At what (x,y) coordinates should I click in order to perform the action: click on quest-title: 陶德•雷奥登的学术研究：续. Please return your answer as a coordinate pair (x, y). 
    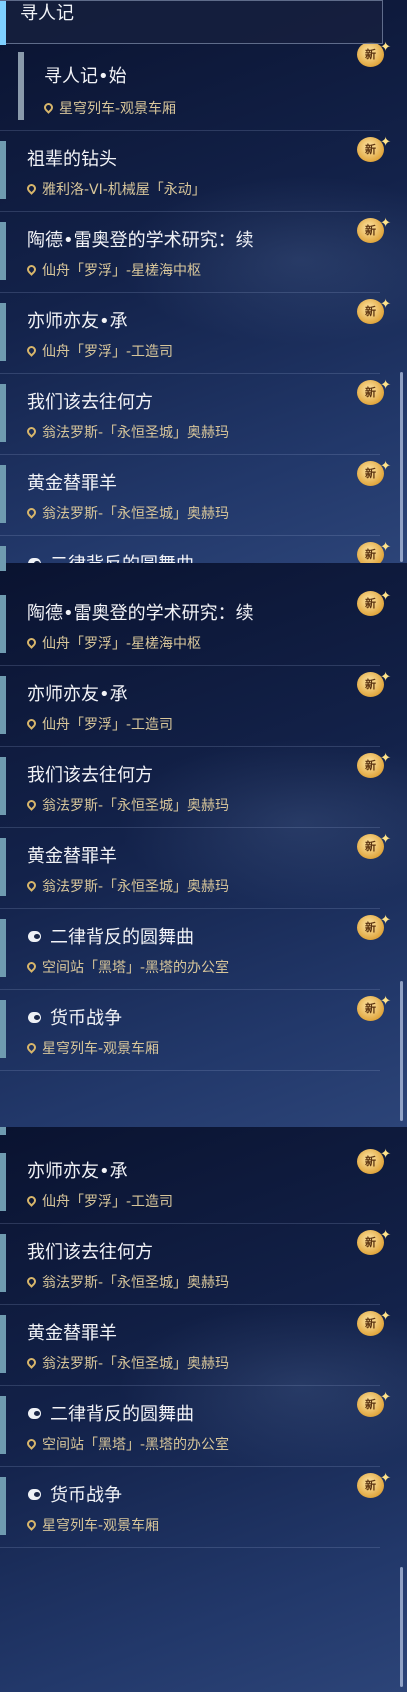
    Looking at the image, I should click on (140, 240).